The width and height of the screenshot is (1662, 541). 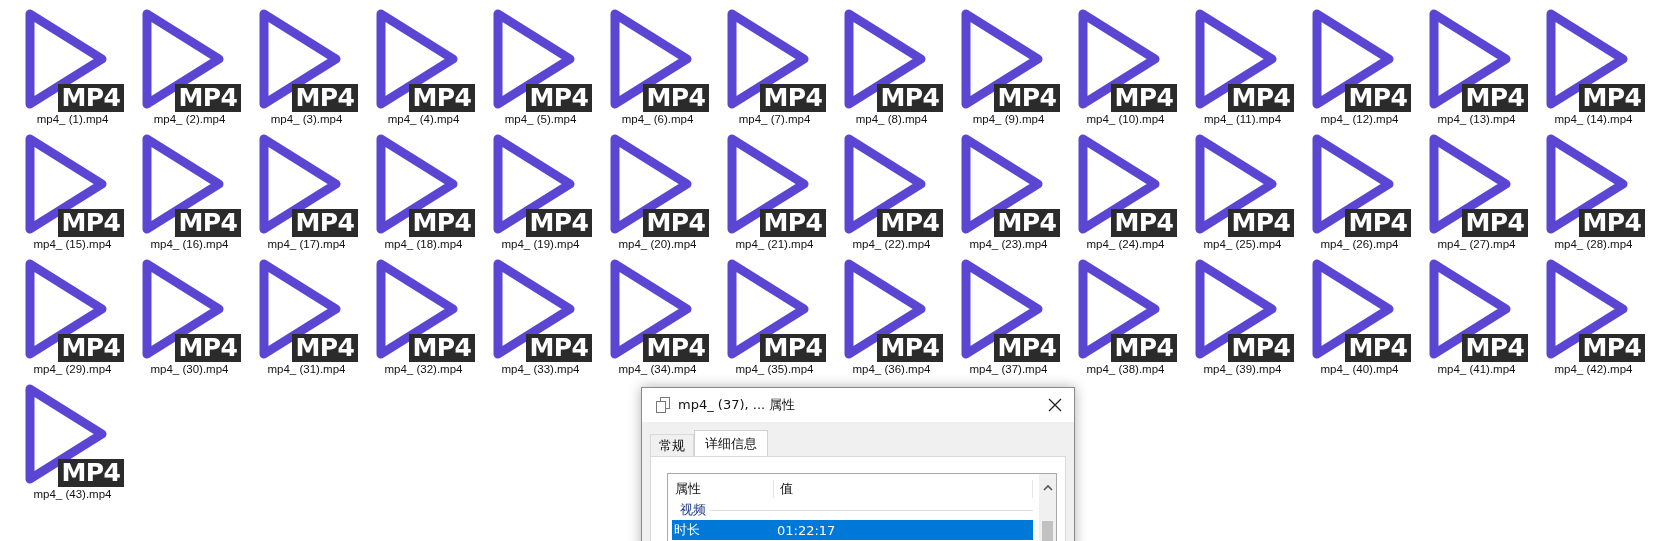 What do you see at coordinates (1593, 369) in the screenshot?
I see `file-name: mp4_ (42).mp4` at bounding box center [1593, 369].